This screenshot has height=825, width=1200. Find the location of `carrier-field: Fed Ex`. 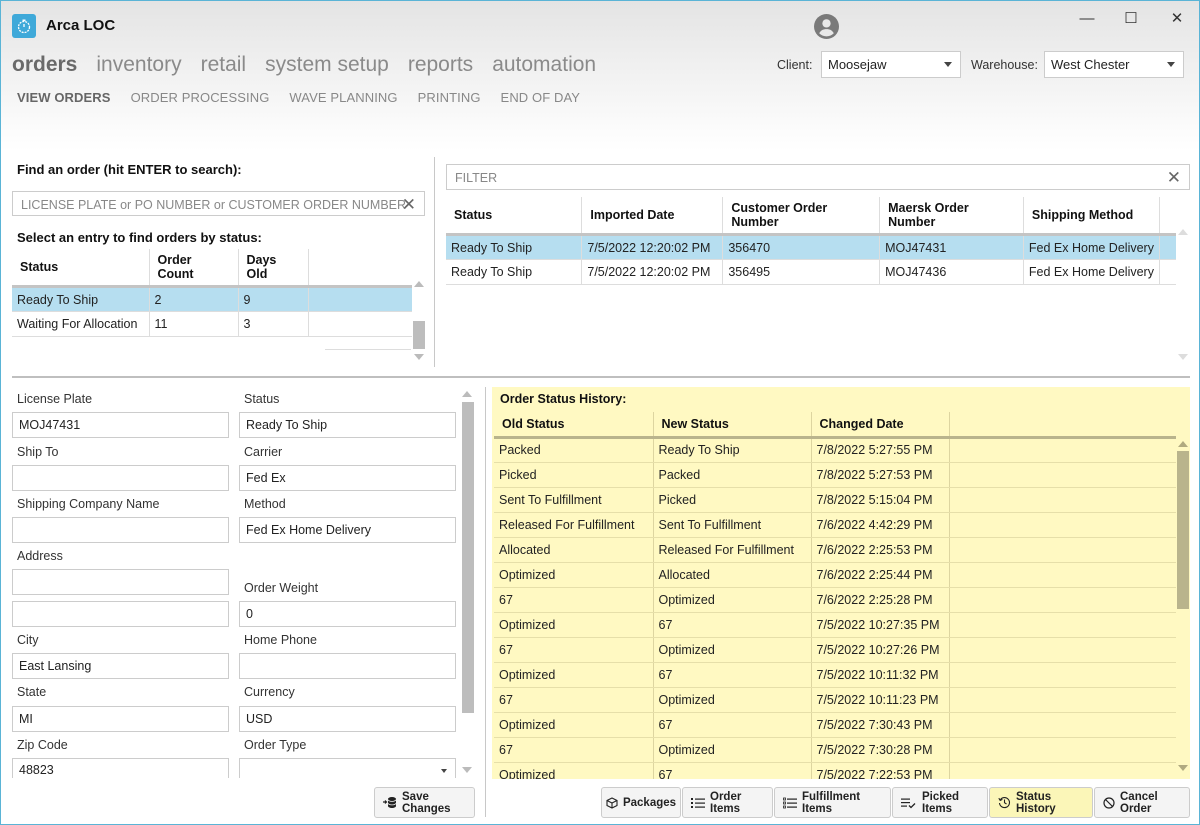

carrier-field: Fed Ex is located at coordinates (347, 478).